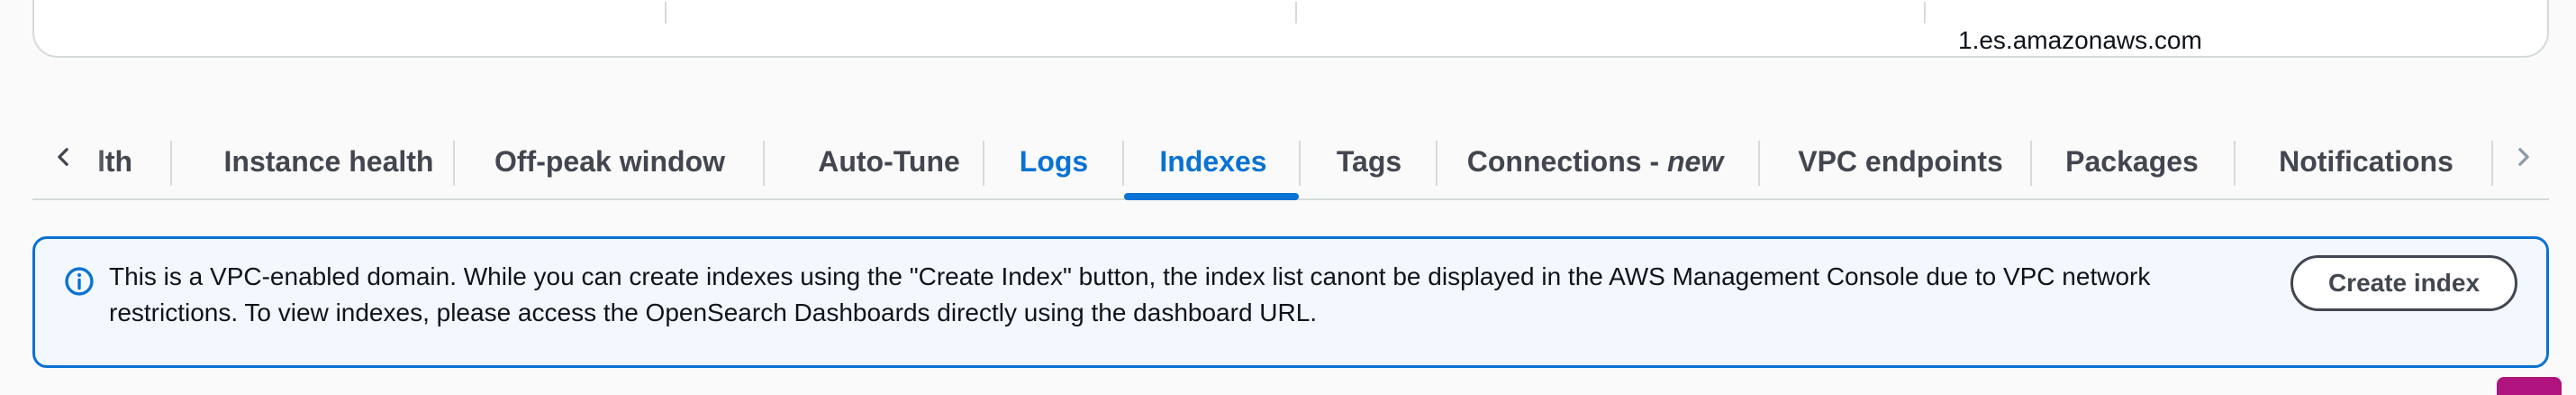 The image size is (2576, 395). I want to click on chevron-left-icon, so click(63, 157).